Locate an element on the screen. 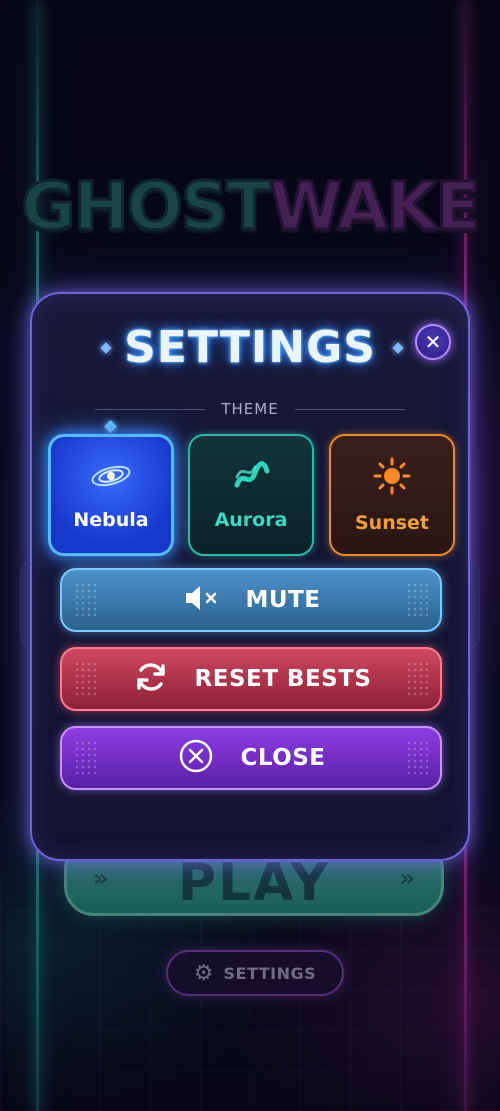 Image resolution: width=500 pixels, height=1111 pixels. theme-option-nebula: Nebula is located at coordinates (111, 495).